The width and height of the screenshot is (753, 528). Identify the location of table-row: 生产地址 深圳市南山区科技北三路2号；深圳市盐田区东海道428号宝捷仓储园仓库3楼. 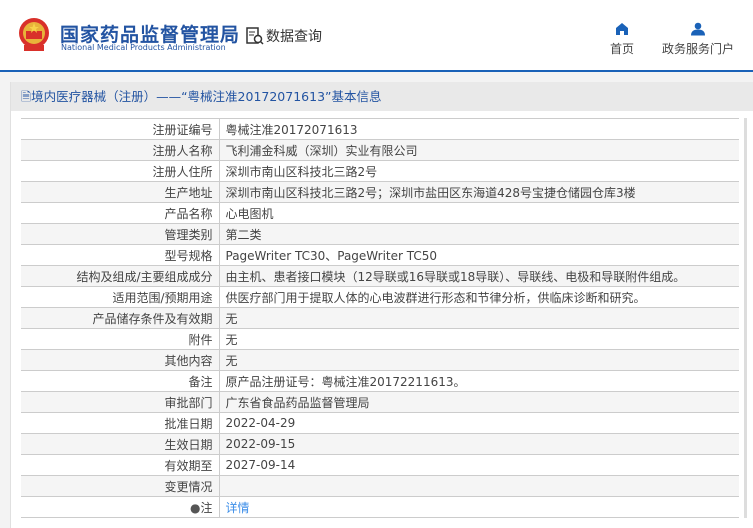
(380, 192).